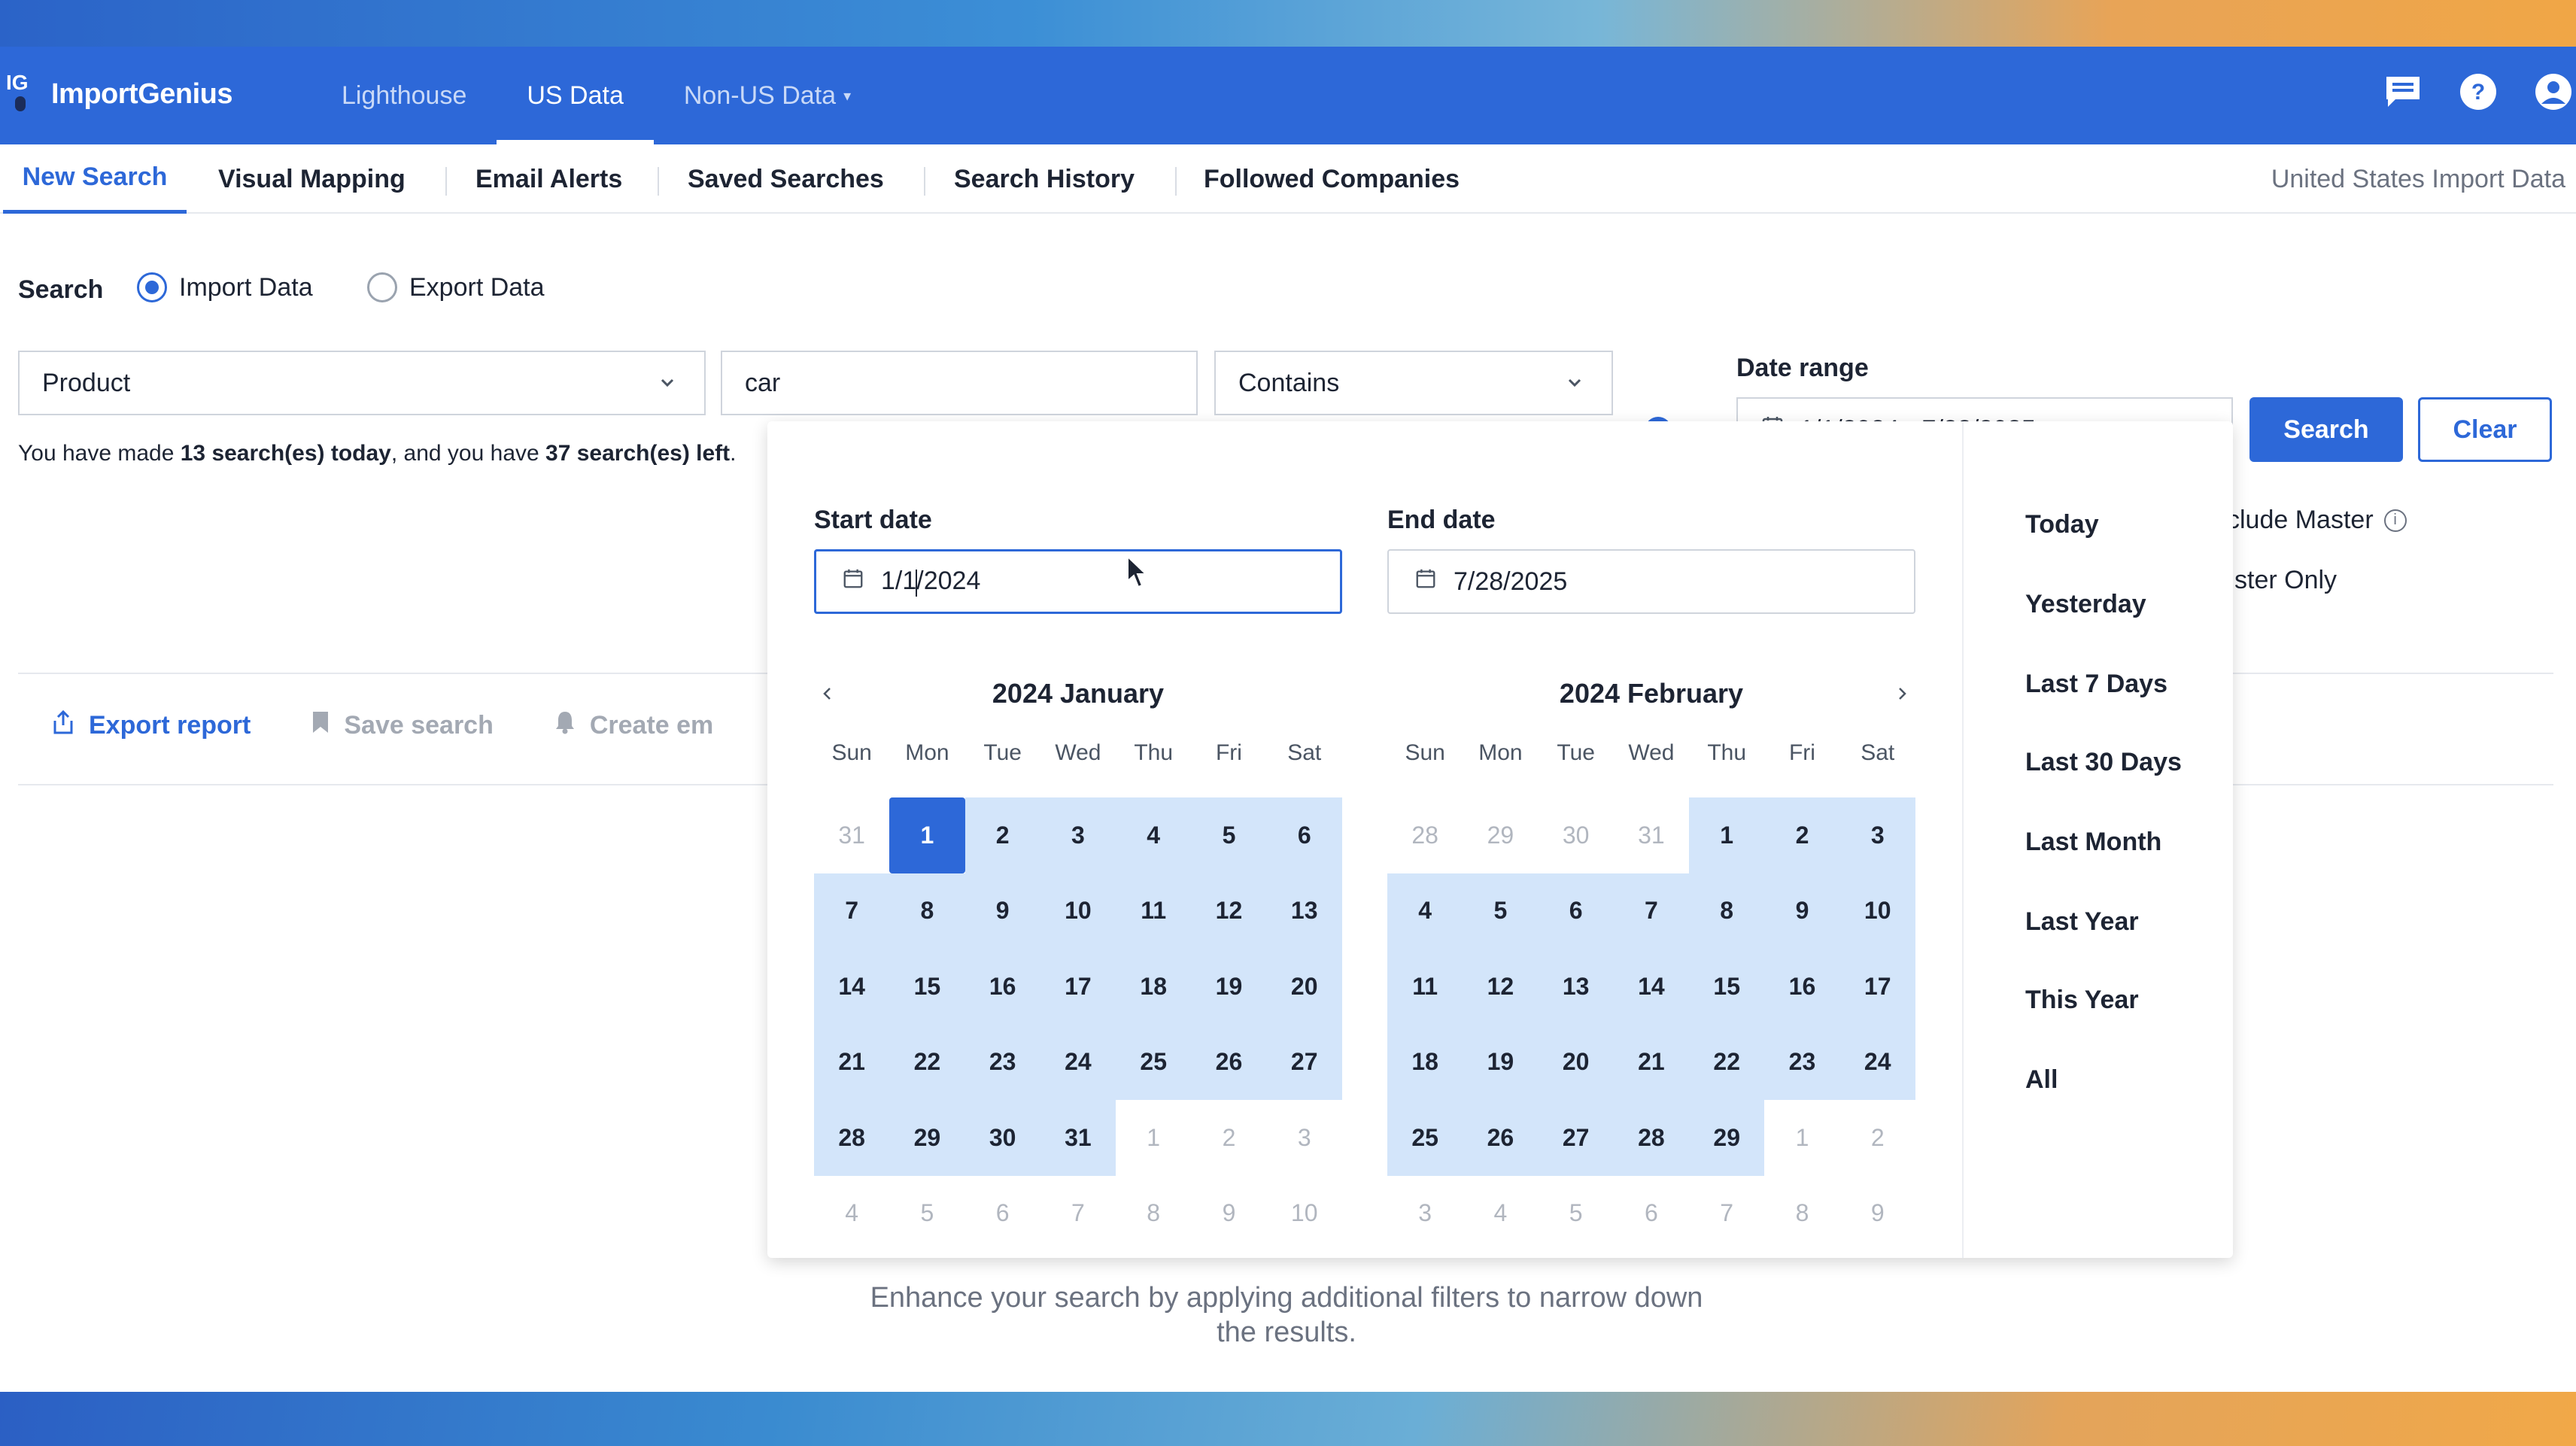 This screenshot has width=2576, height=1446. I want to click on tab-email-alerts: Email Alerts, so click(548, 179).